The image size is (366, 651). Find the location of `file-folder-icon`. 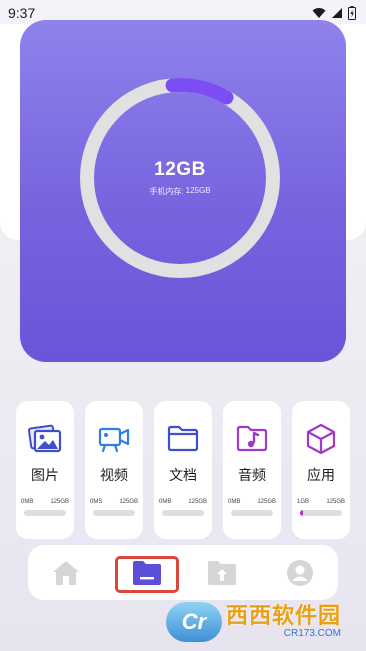

file-folder-icon is located at coordinates (147, 572).